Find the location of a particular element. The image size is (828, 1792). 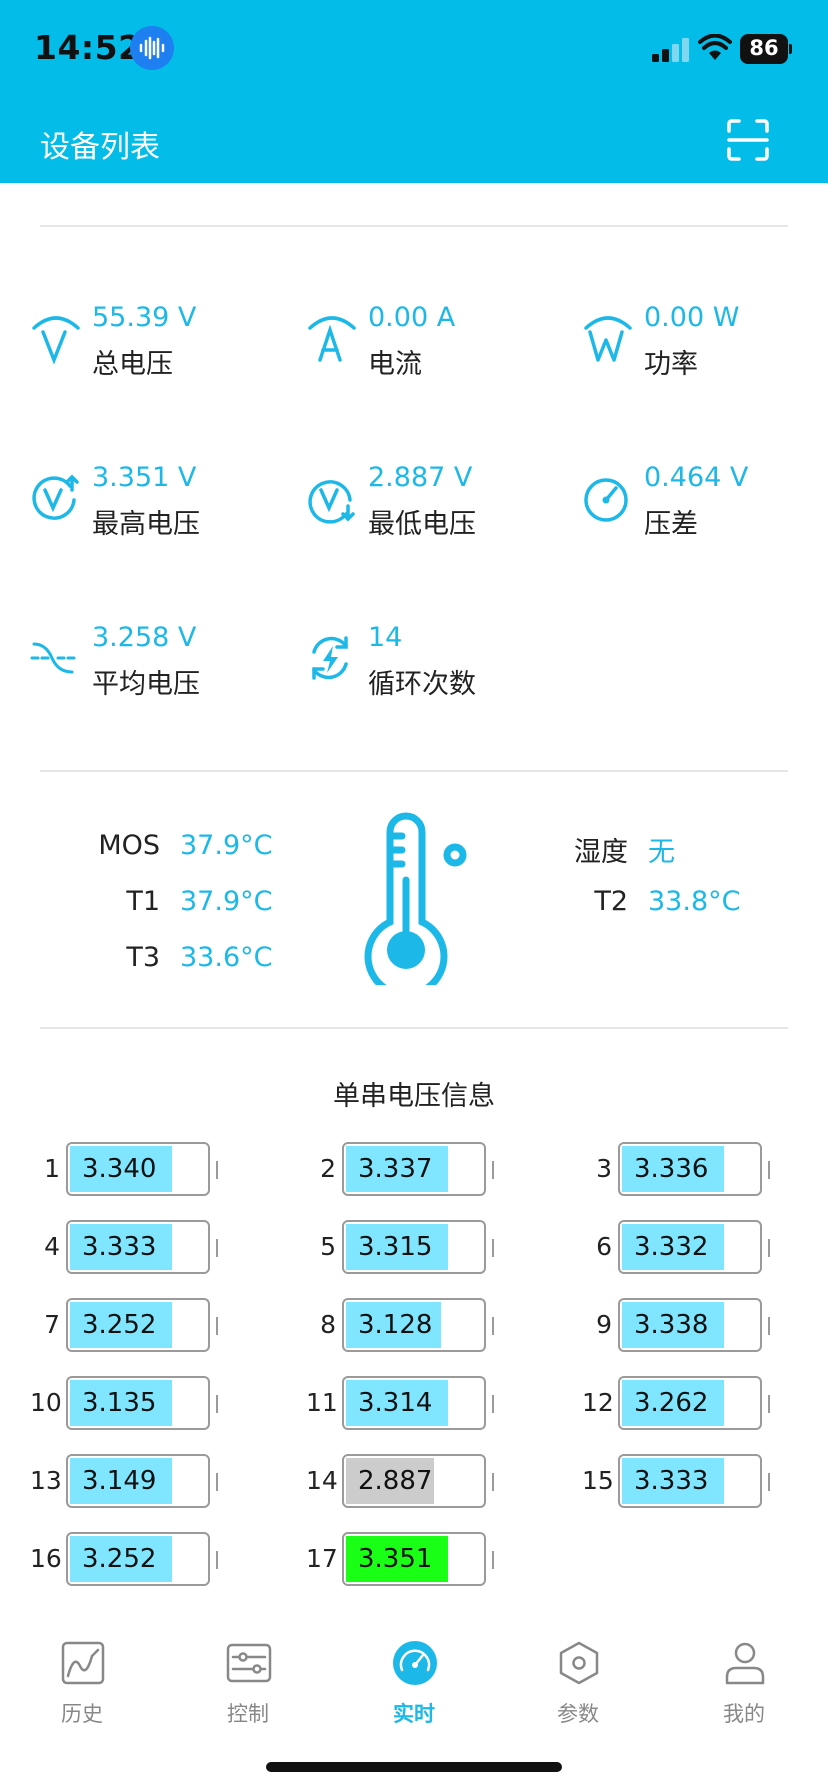

scan-icon is located at coordinates (748, 140).